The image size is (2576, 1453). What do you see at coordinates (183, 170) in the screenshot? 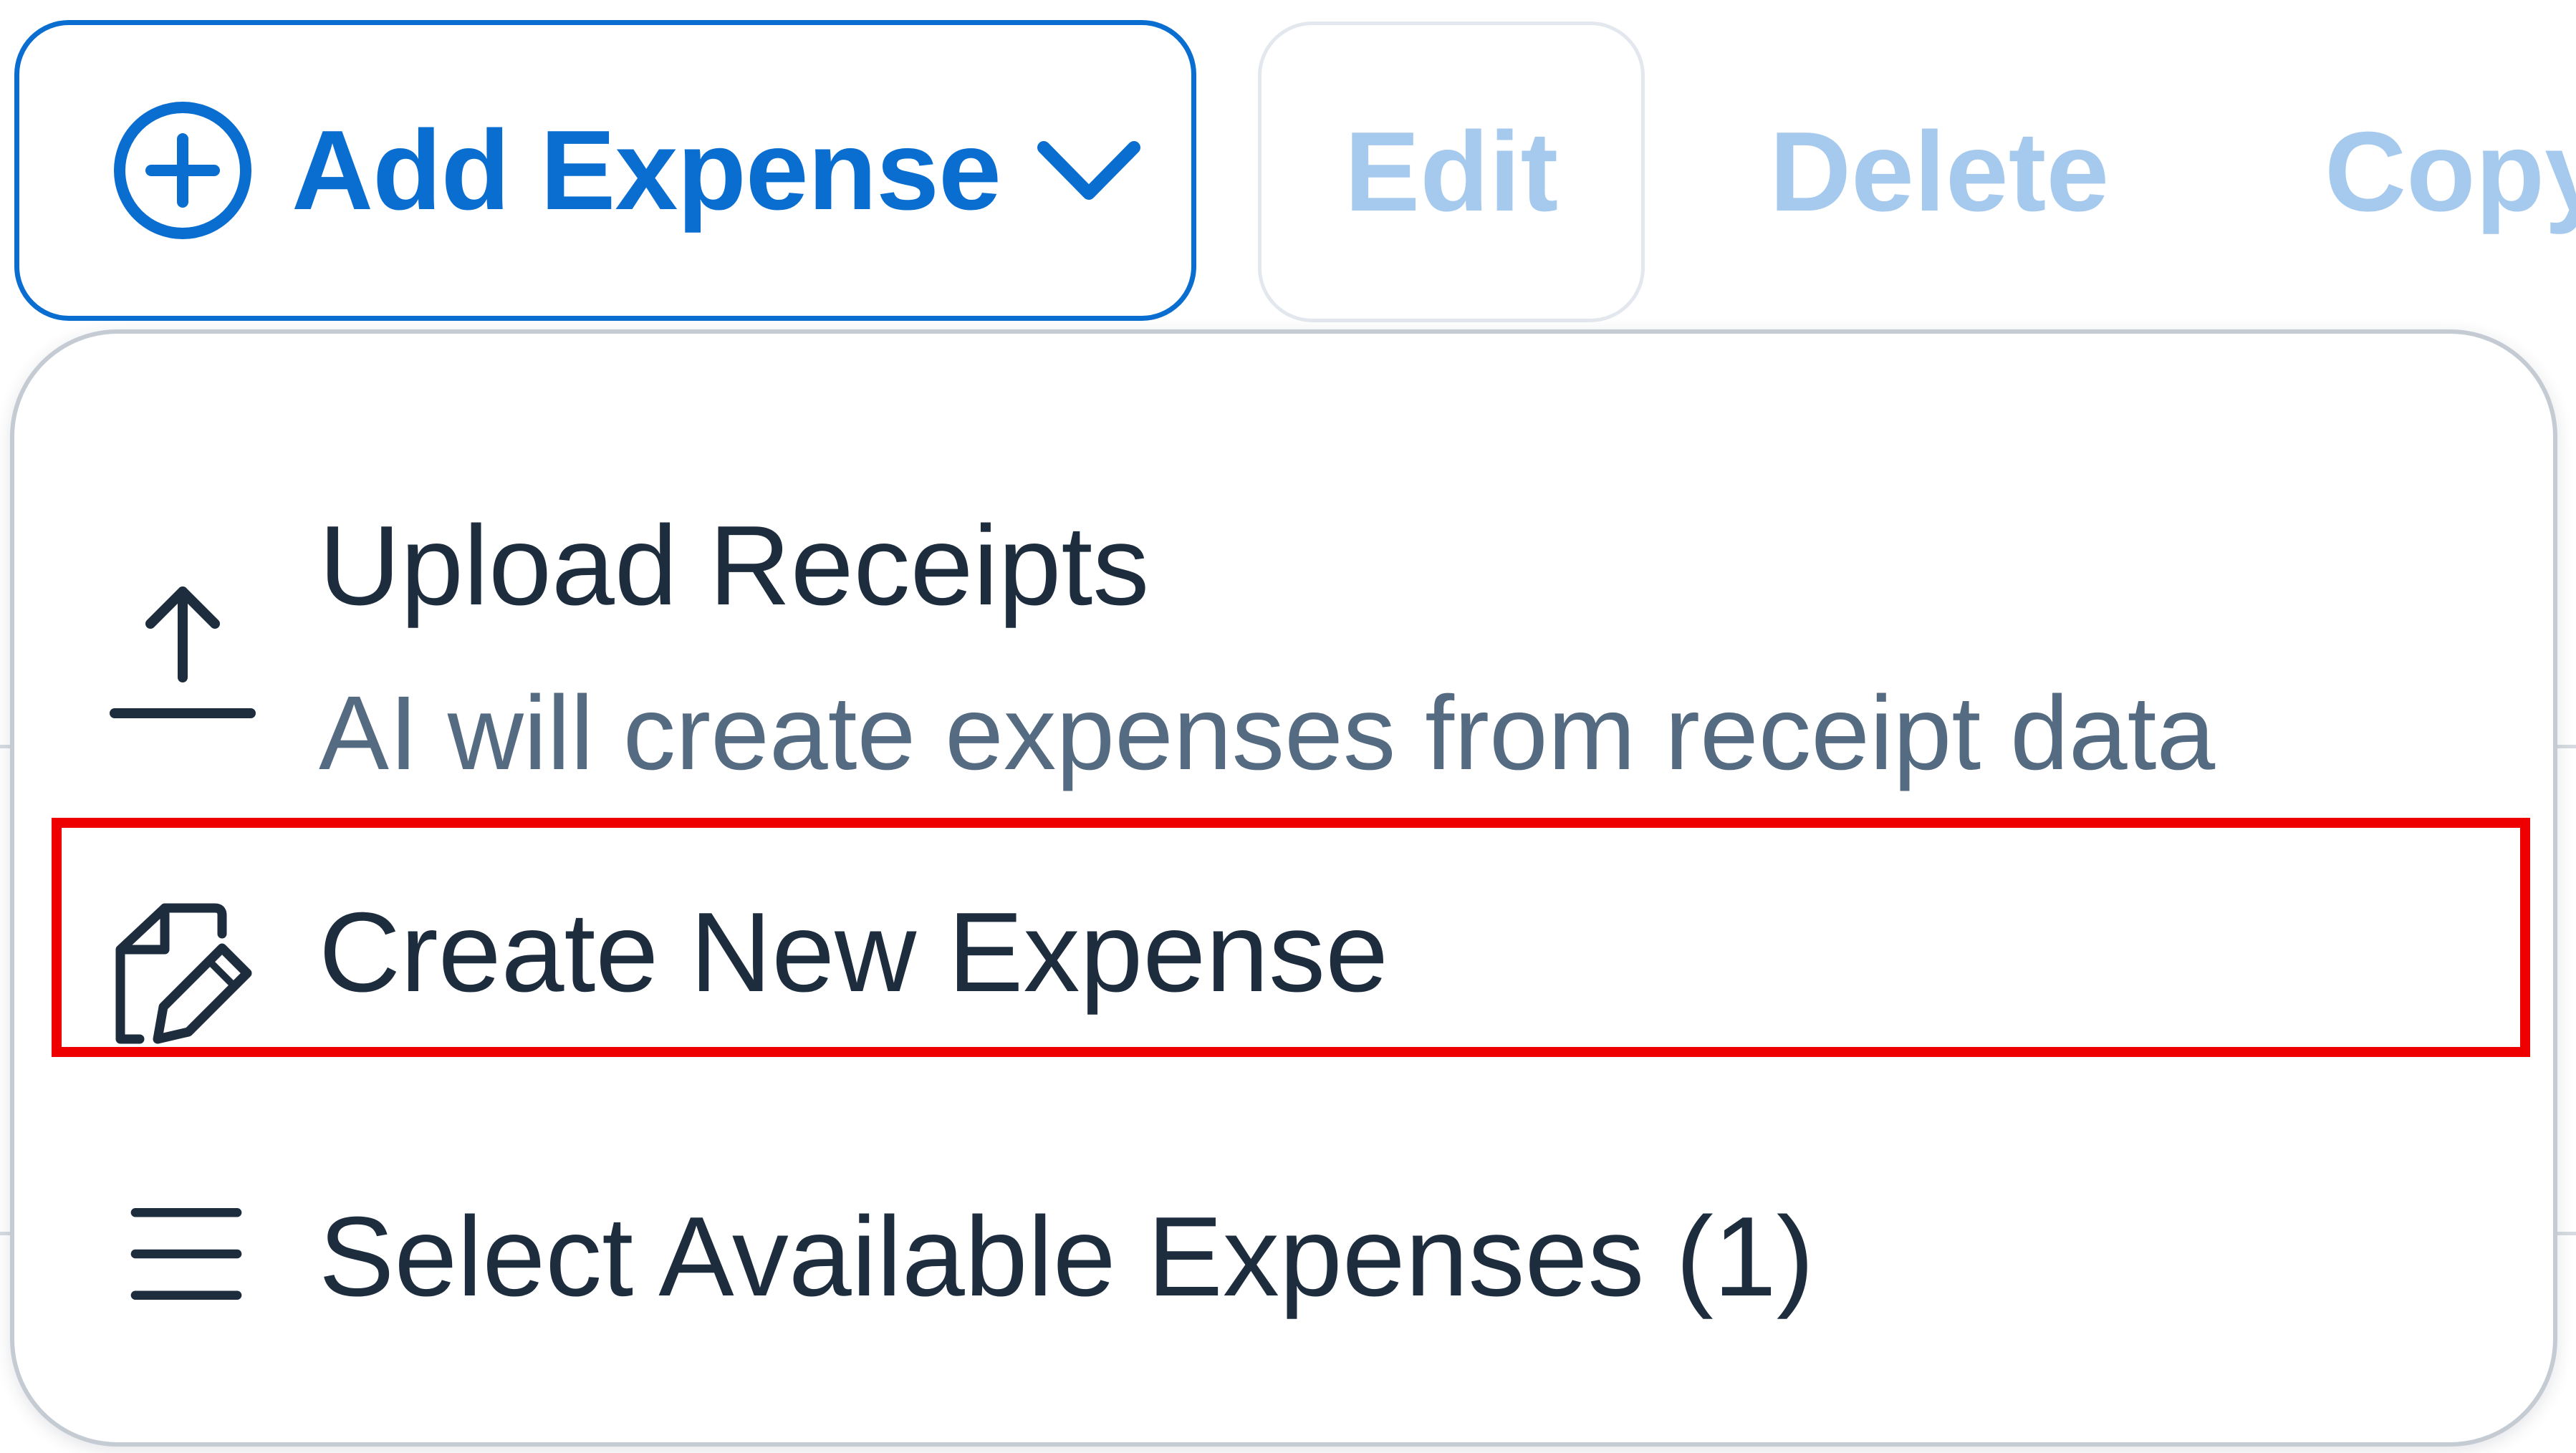
I see `add-circle-icon` at bounding box center [183, 170].